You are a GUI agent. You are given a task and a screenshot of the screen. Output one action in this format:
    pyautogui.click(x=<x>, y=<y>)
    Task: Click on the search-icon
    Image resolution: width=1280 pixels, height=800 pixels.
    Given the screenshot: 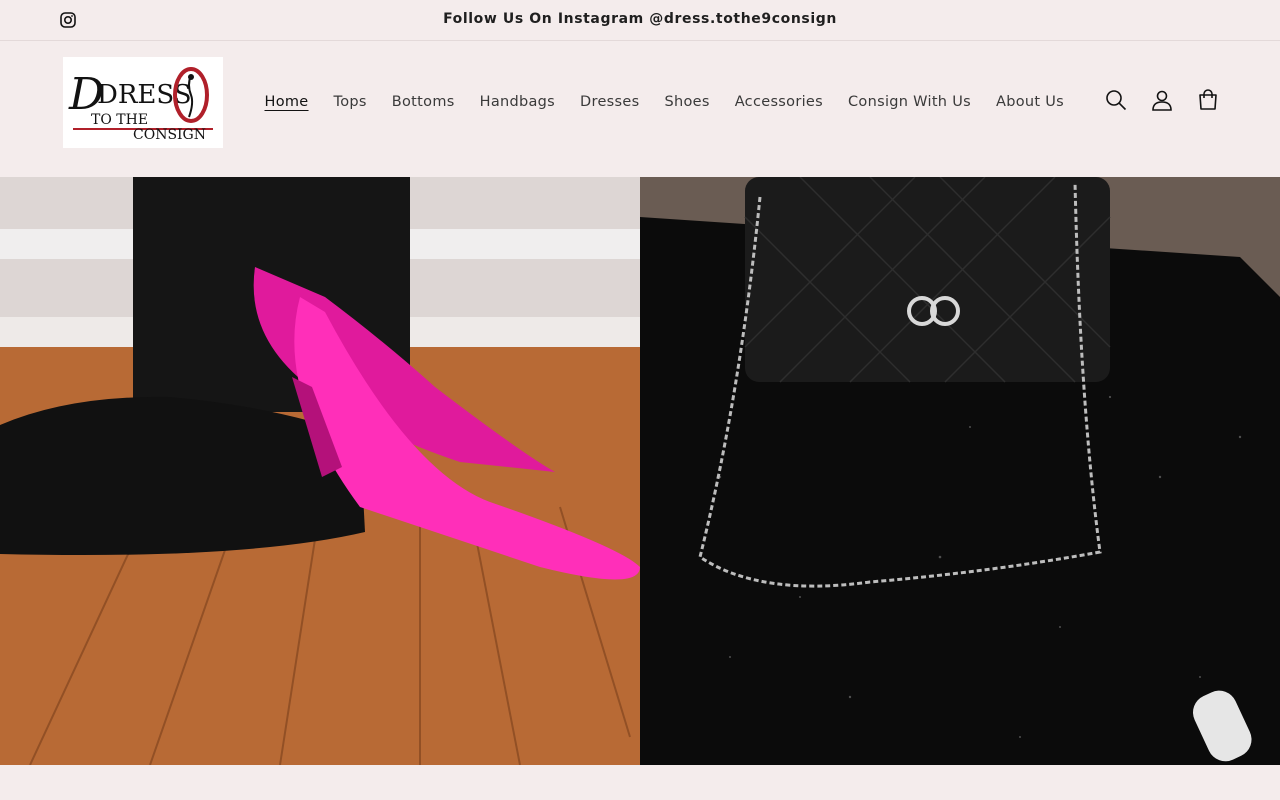 What is the action you would take?
    pyautogui.click(x=1115, y=99)
    